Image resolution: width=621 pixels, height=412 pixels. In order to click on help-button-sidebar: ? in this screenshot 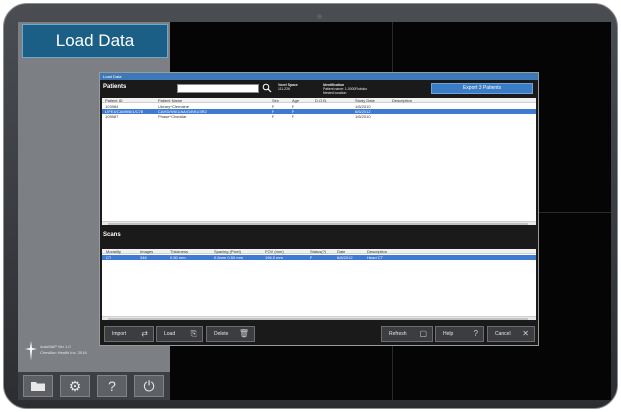, I will do `click(112, 386)`.